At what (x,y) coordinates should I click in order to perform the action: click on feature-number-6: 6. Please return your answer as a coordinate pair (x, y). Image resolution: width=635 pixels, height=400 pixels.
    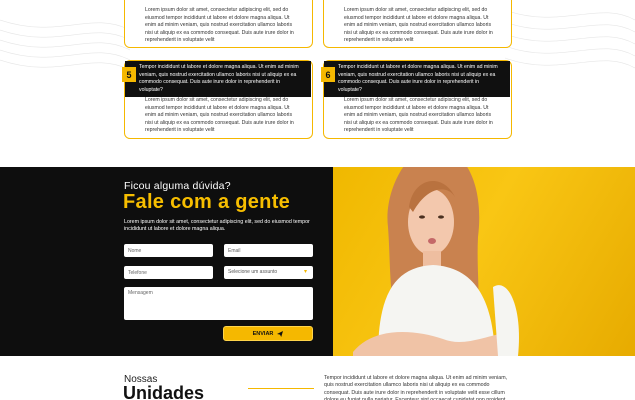
    Looking at the image, I should click on (328, 74).